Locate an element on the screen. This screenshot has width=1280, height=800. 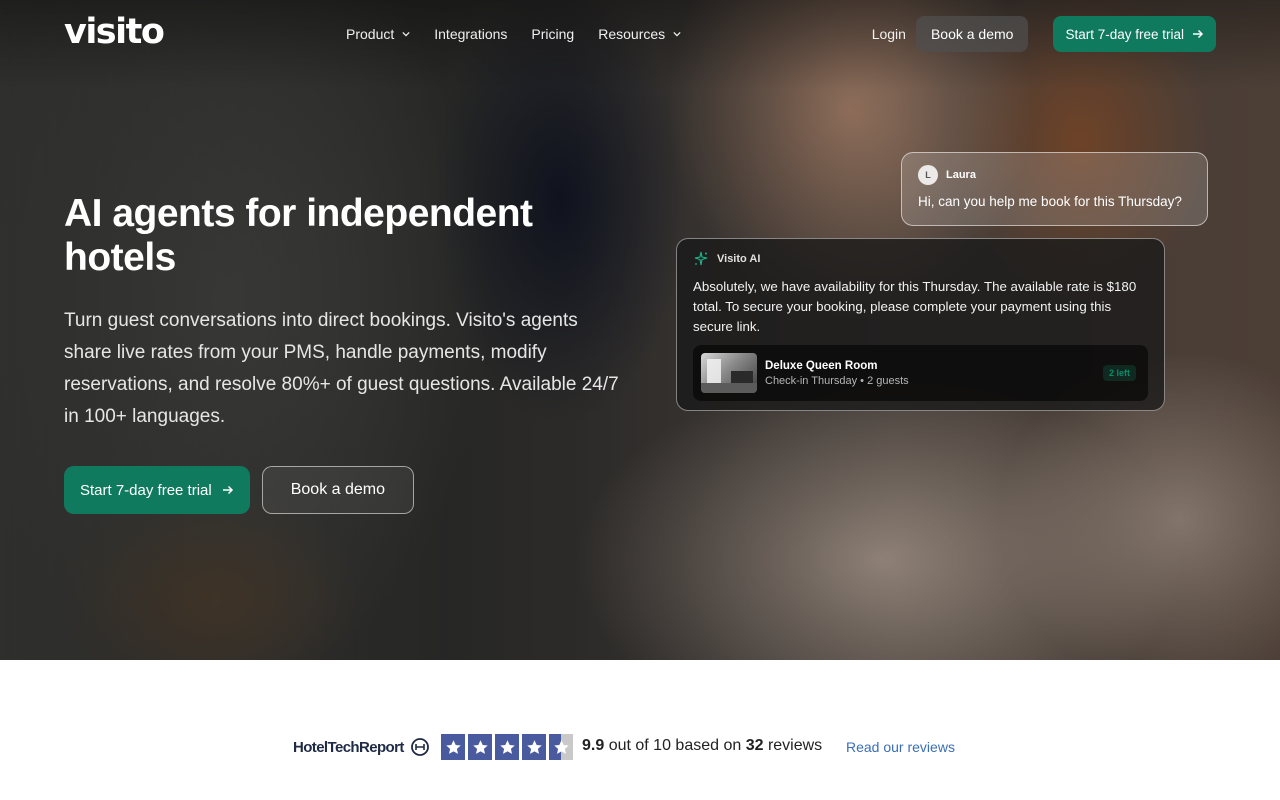
guest-avatar: L is located at coordinates (928, 175).